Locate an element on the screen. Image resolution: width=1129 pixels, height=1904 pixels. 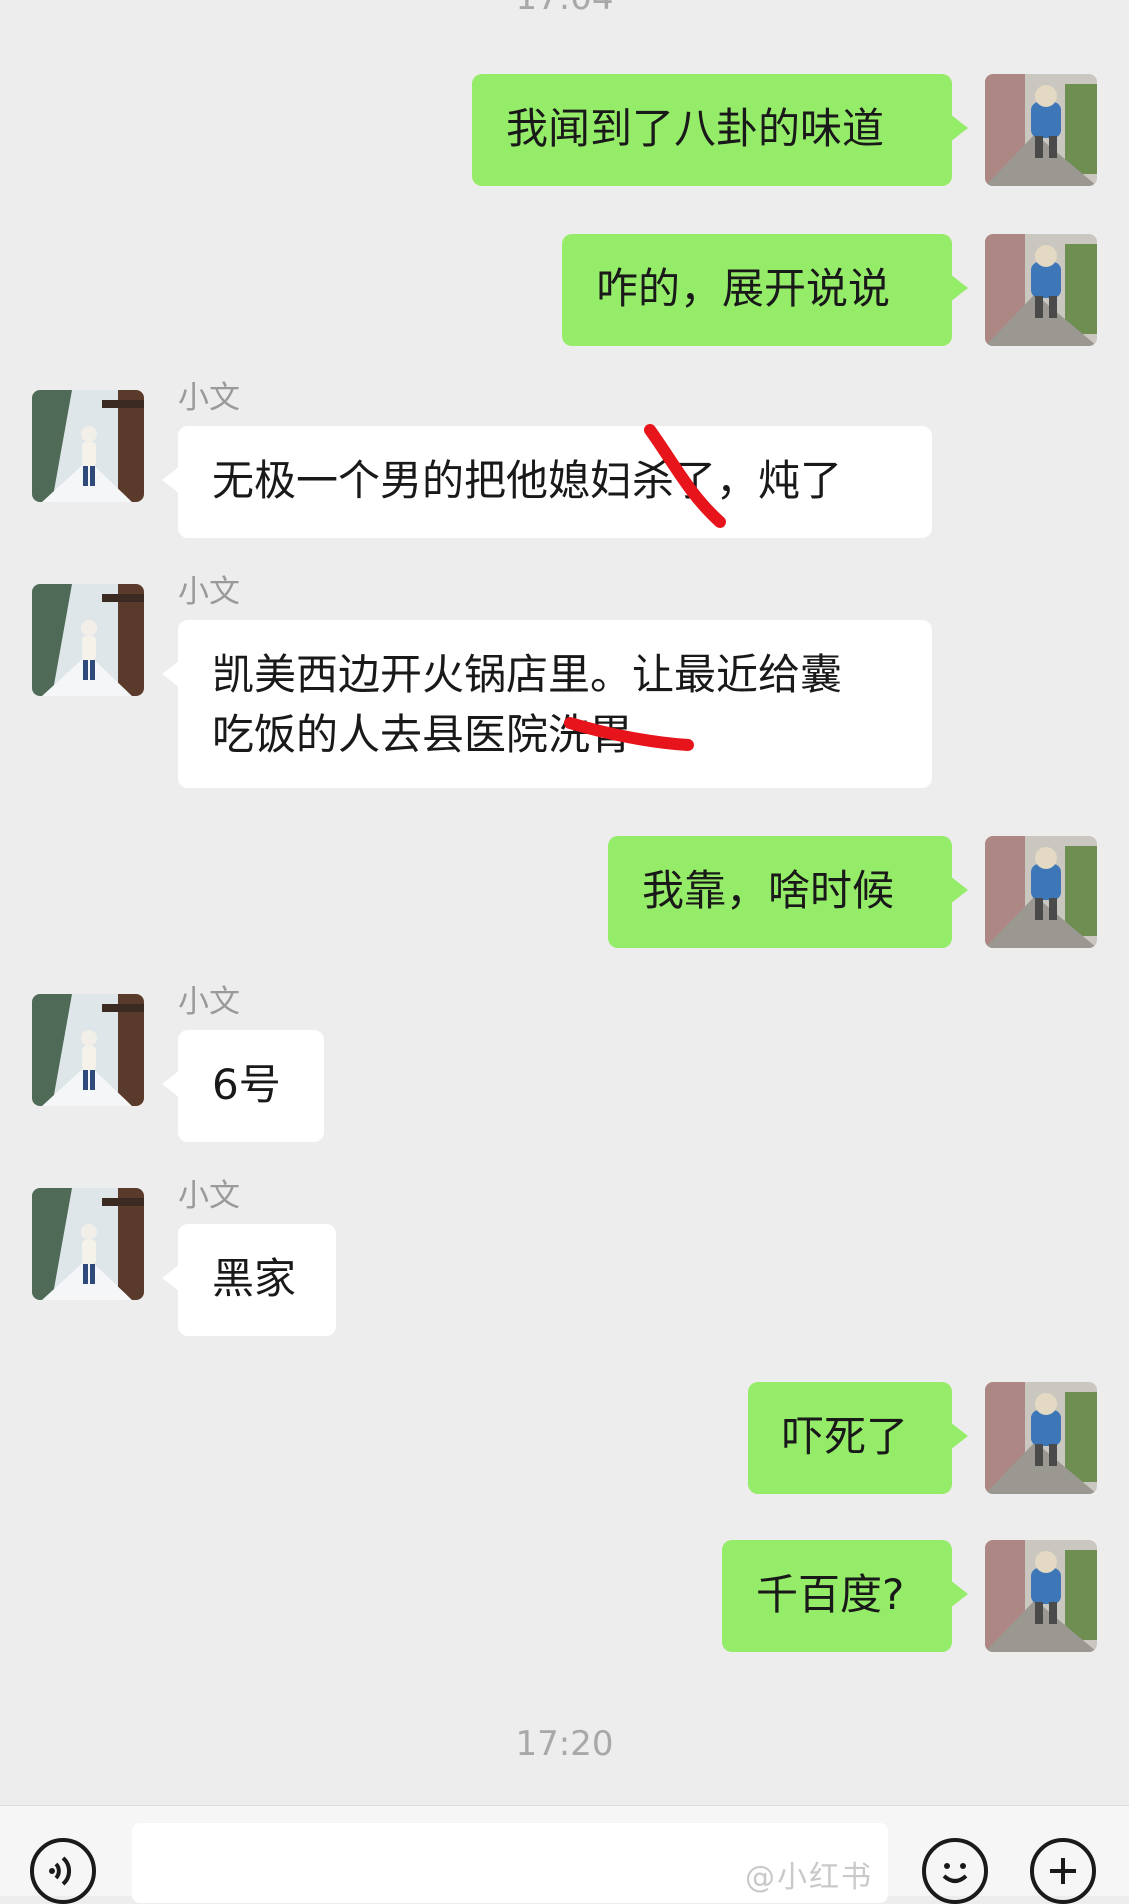
their-message-bubble: 6号 is located at coordinates (243, 1086).